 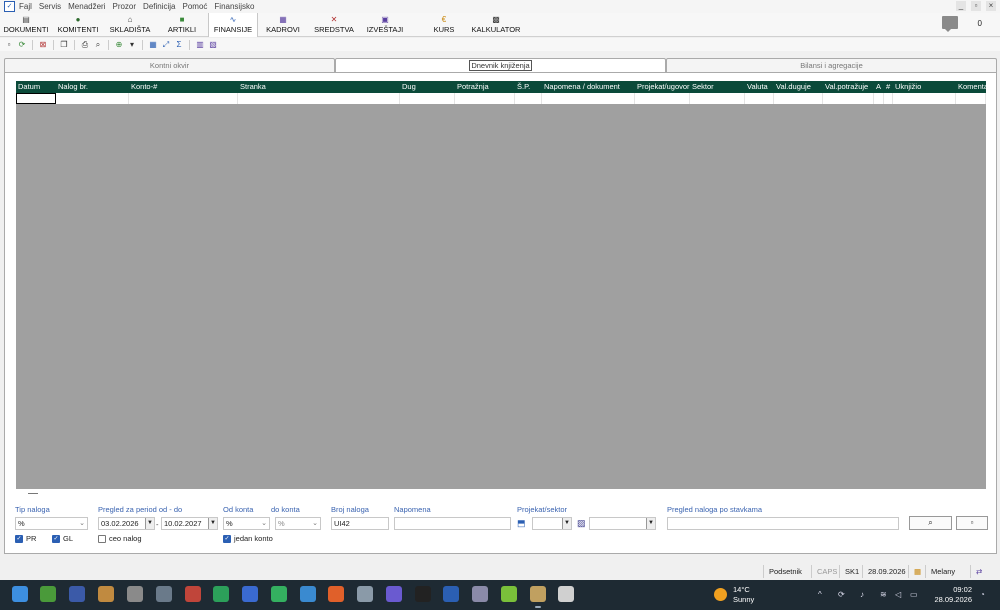 I want to click on ceo-nalog-checkbox: ceo nalog, so click(x=120, y=538).